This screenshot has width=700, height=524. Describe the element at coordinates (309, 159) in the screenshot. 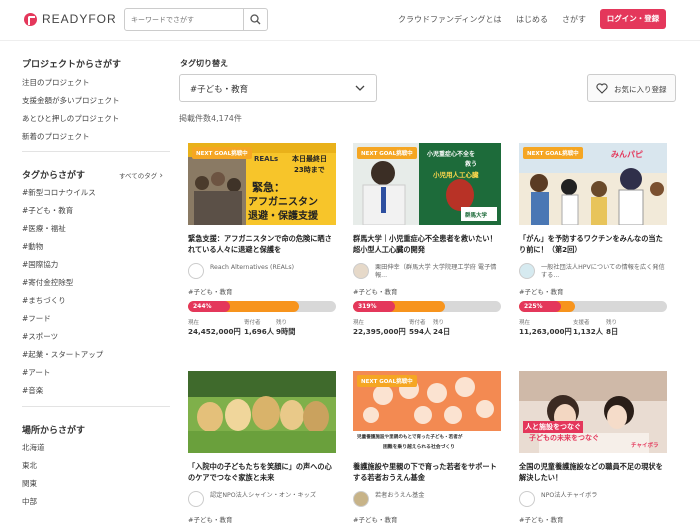

I see `thumb-text-last-day: 本日最終日` at that location.